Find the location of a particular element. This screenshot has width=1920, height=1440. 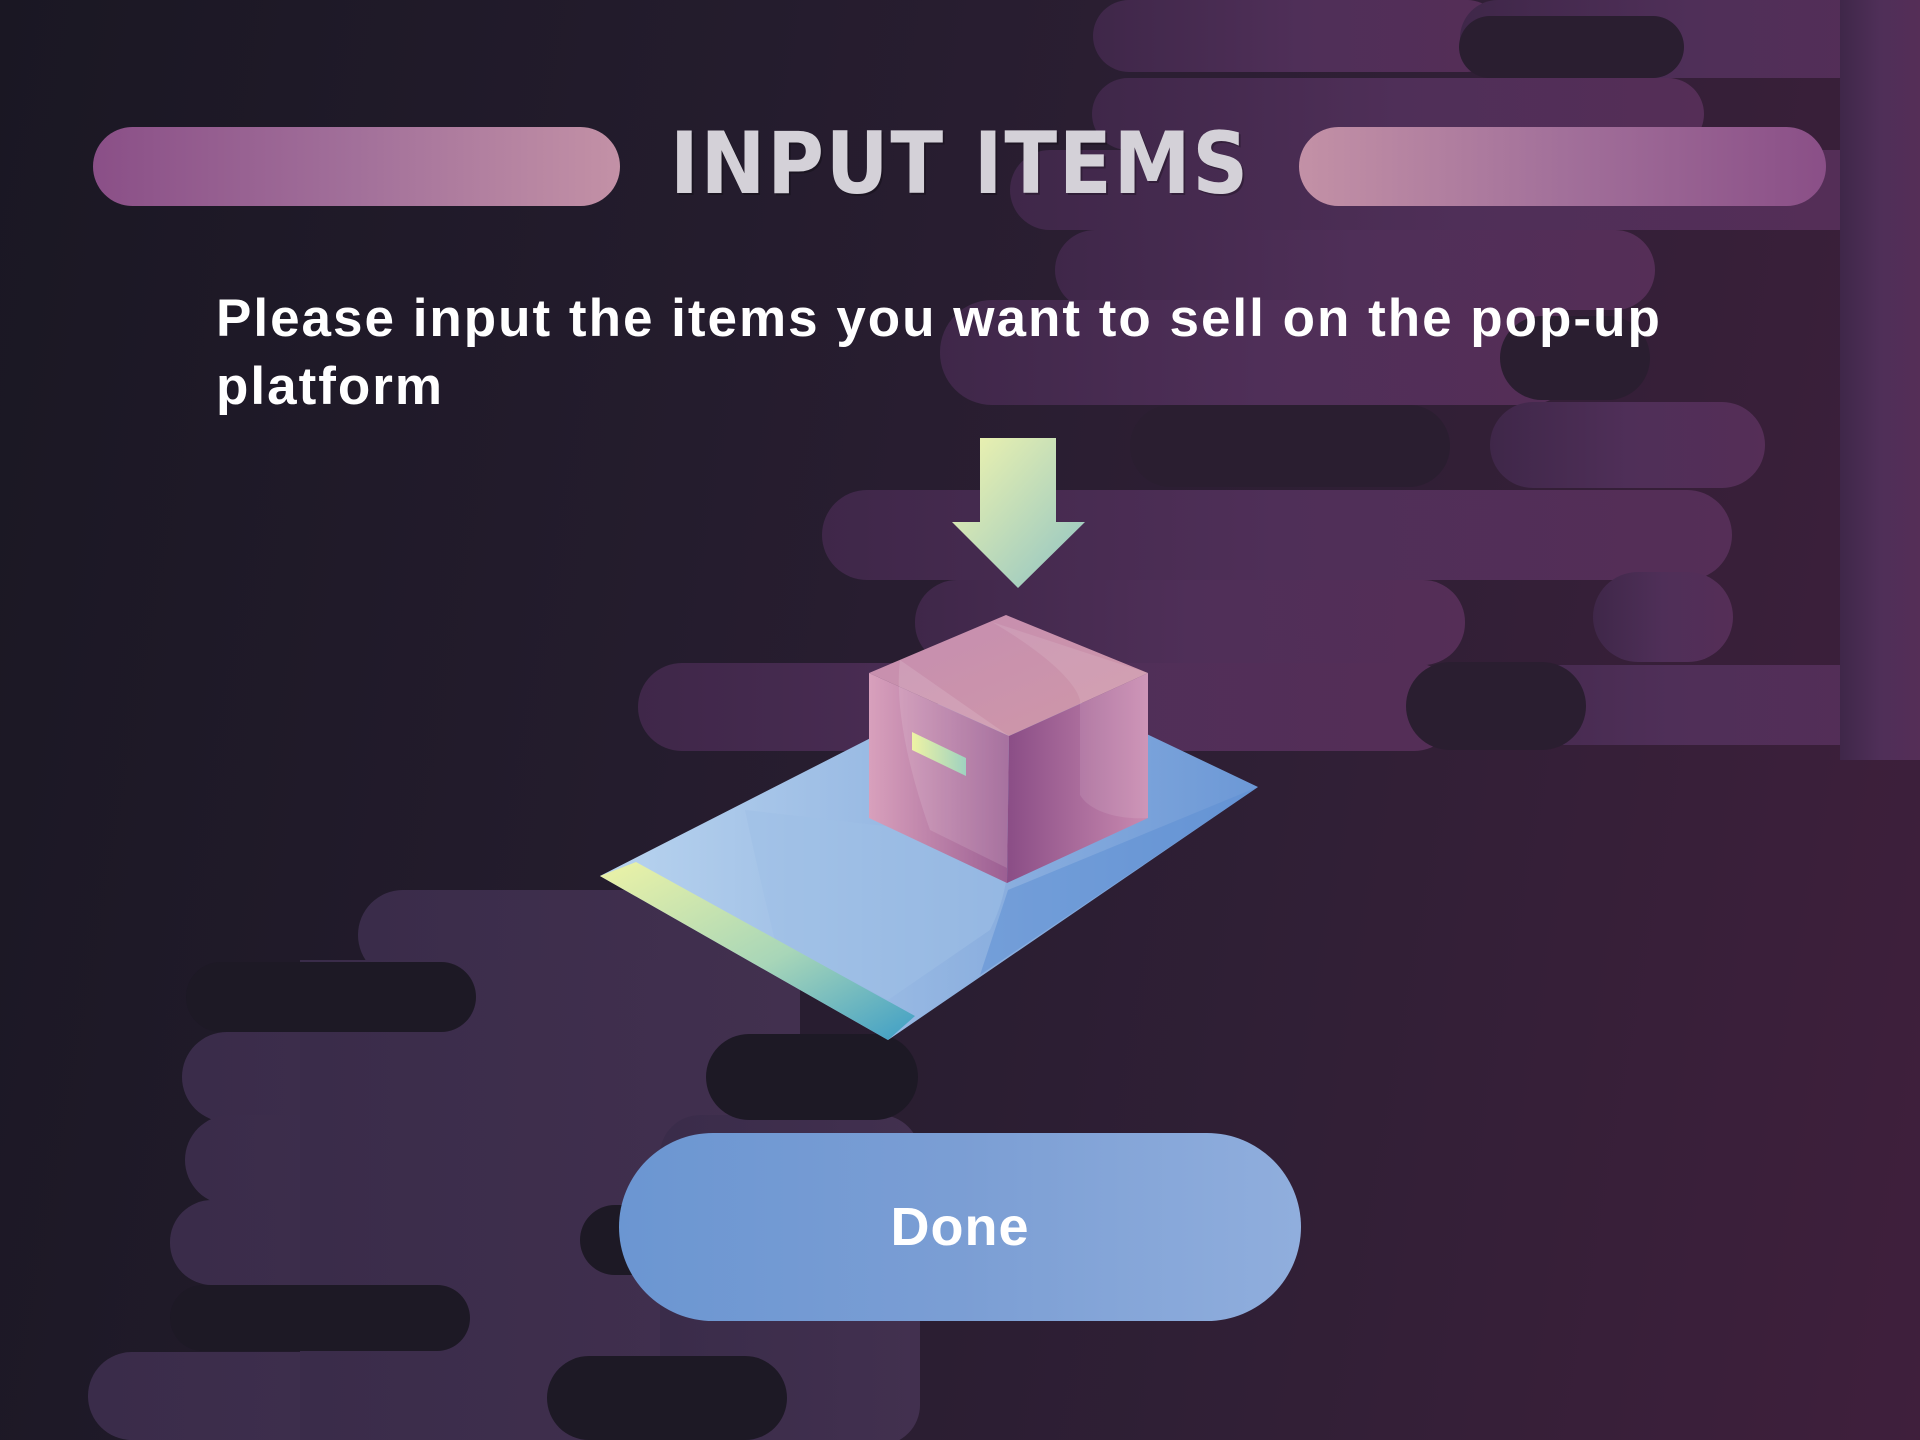

done-button: Done is located at coordinates (960, 1227).